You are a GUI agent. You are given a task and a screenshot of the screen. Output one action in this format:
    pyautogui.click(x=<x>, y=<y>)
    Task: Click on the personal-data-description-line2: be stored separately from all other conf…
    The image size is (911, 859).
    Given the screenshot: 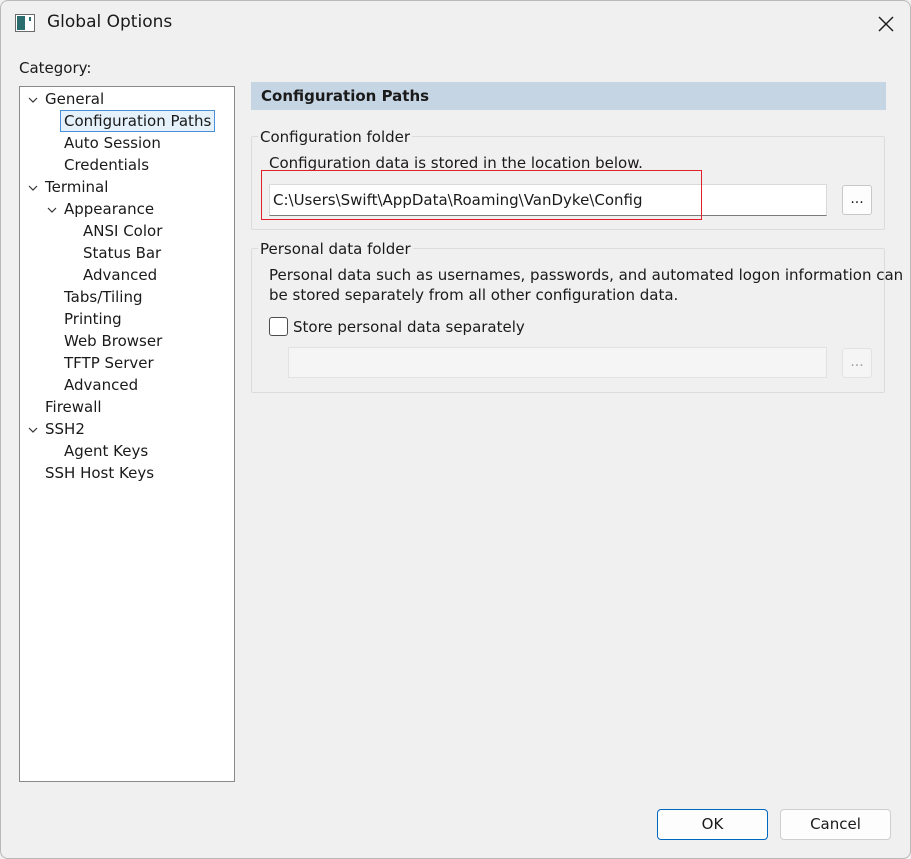 What is the action you would take?
    pyautogui.click(x=474, y=295)
    